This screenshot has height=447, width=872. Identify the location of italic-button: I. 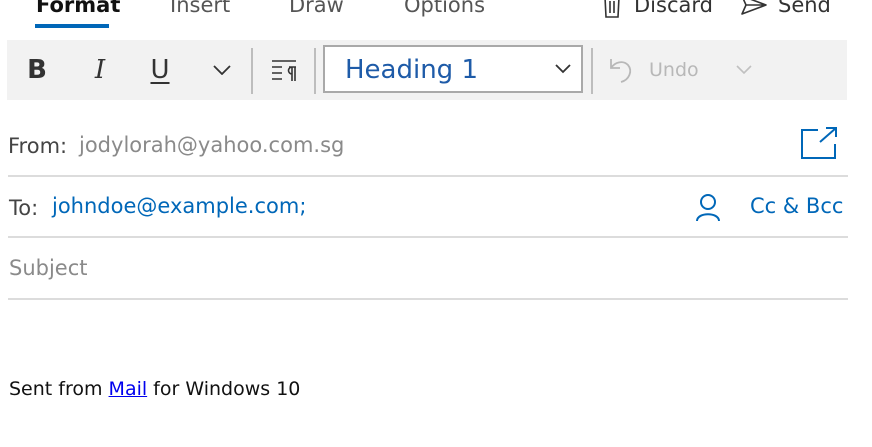
(100, 70).